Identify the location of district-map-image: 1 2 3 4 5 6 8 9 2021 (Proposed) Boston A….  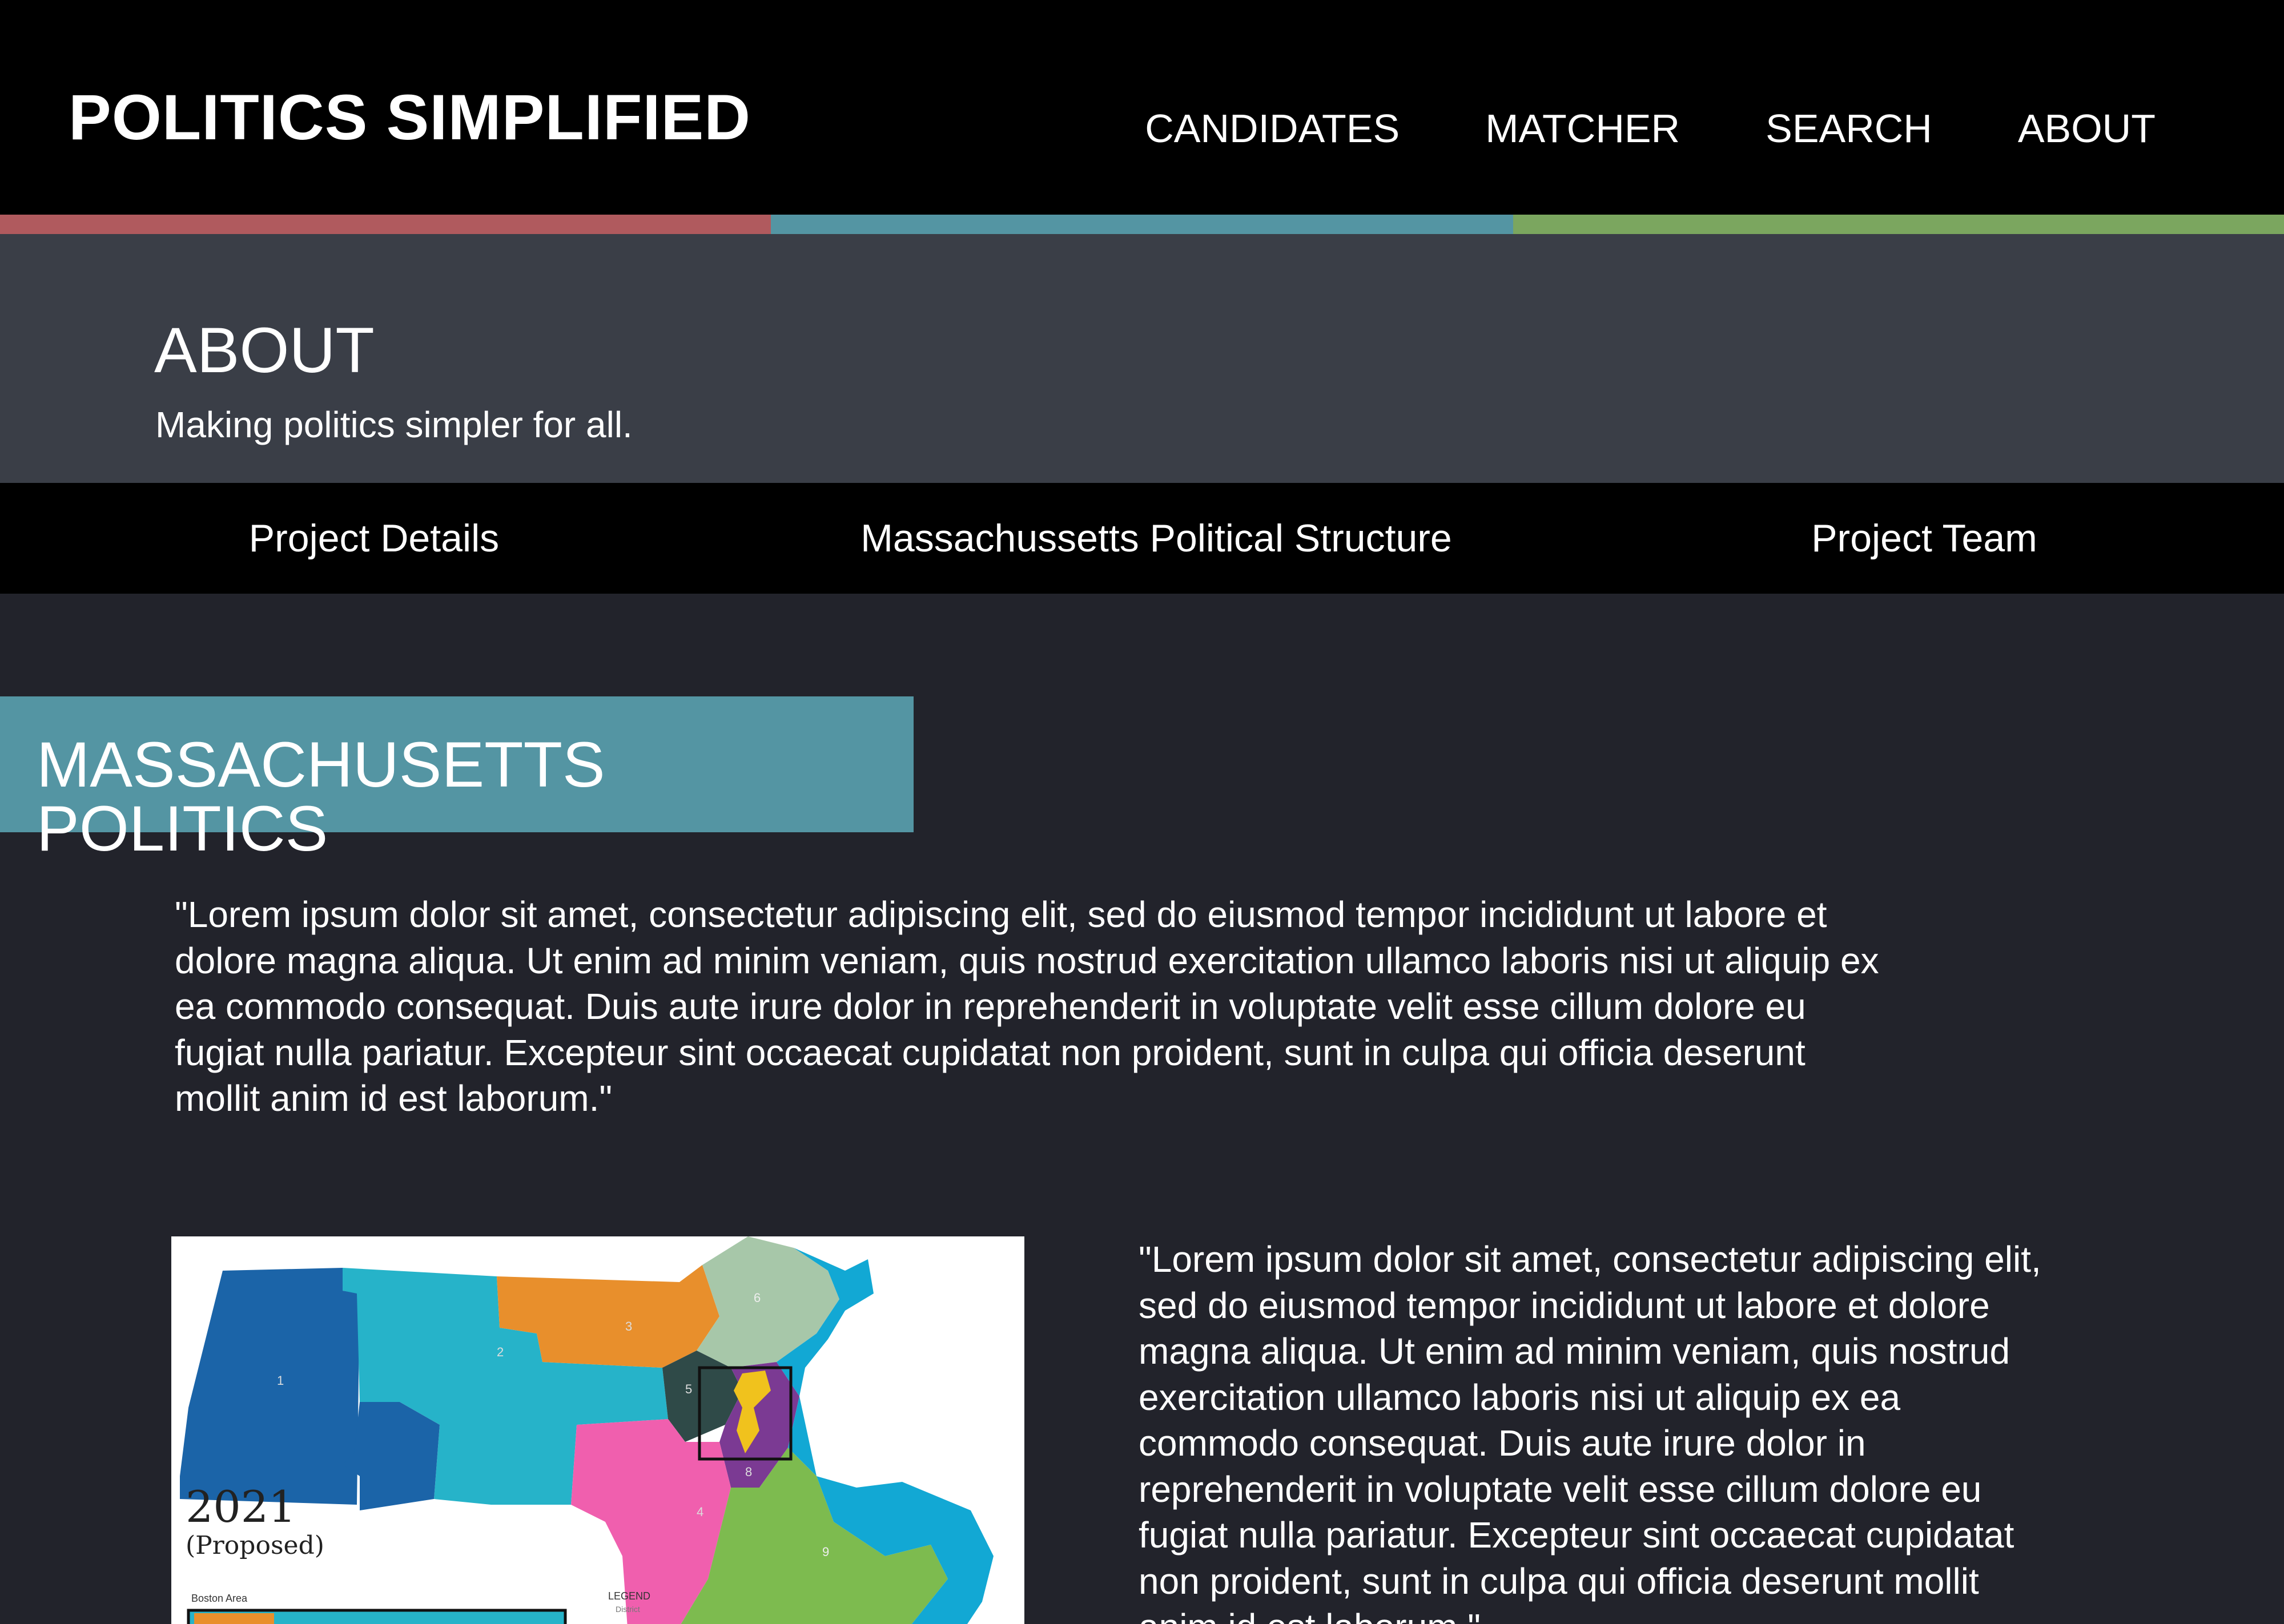
(597, 1430).